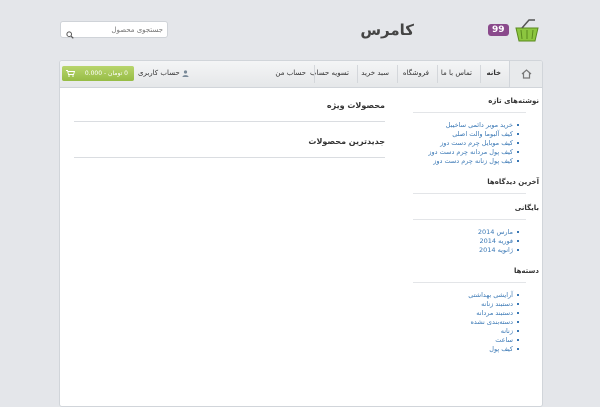  What do you see at coordinates (477, 232) in the screenshot?
I see `list-item: مارس 2014` at bounding box center [477, 232].